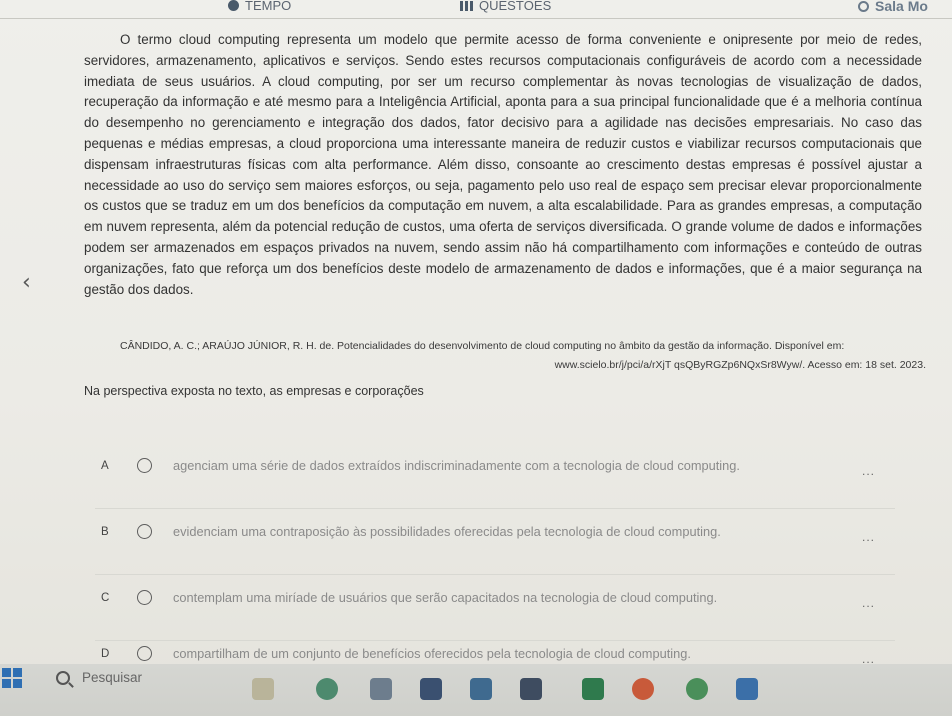 Image resolution: width=952 pixels, height=716 pixels. Describe the element at coordinates (515, 6) in the screenshot. I see `questions-label: QUESTÕES` at that location.